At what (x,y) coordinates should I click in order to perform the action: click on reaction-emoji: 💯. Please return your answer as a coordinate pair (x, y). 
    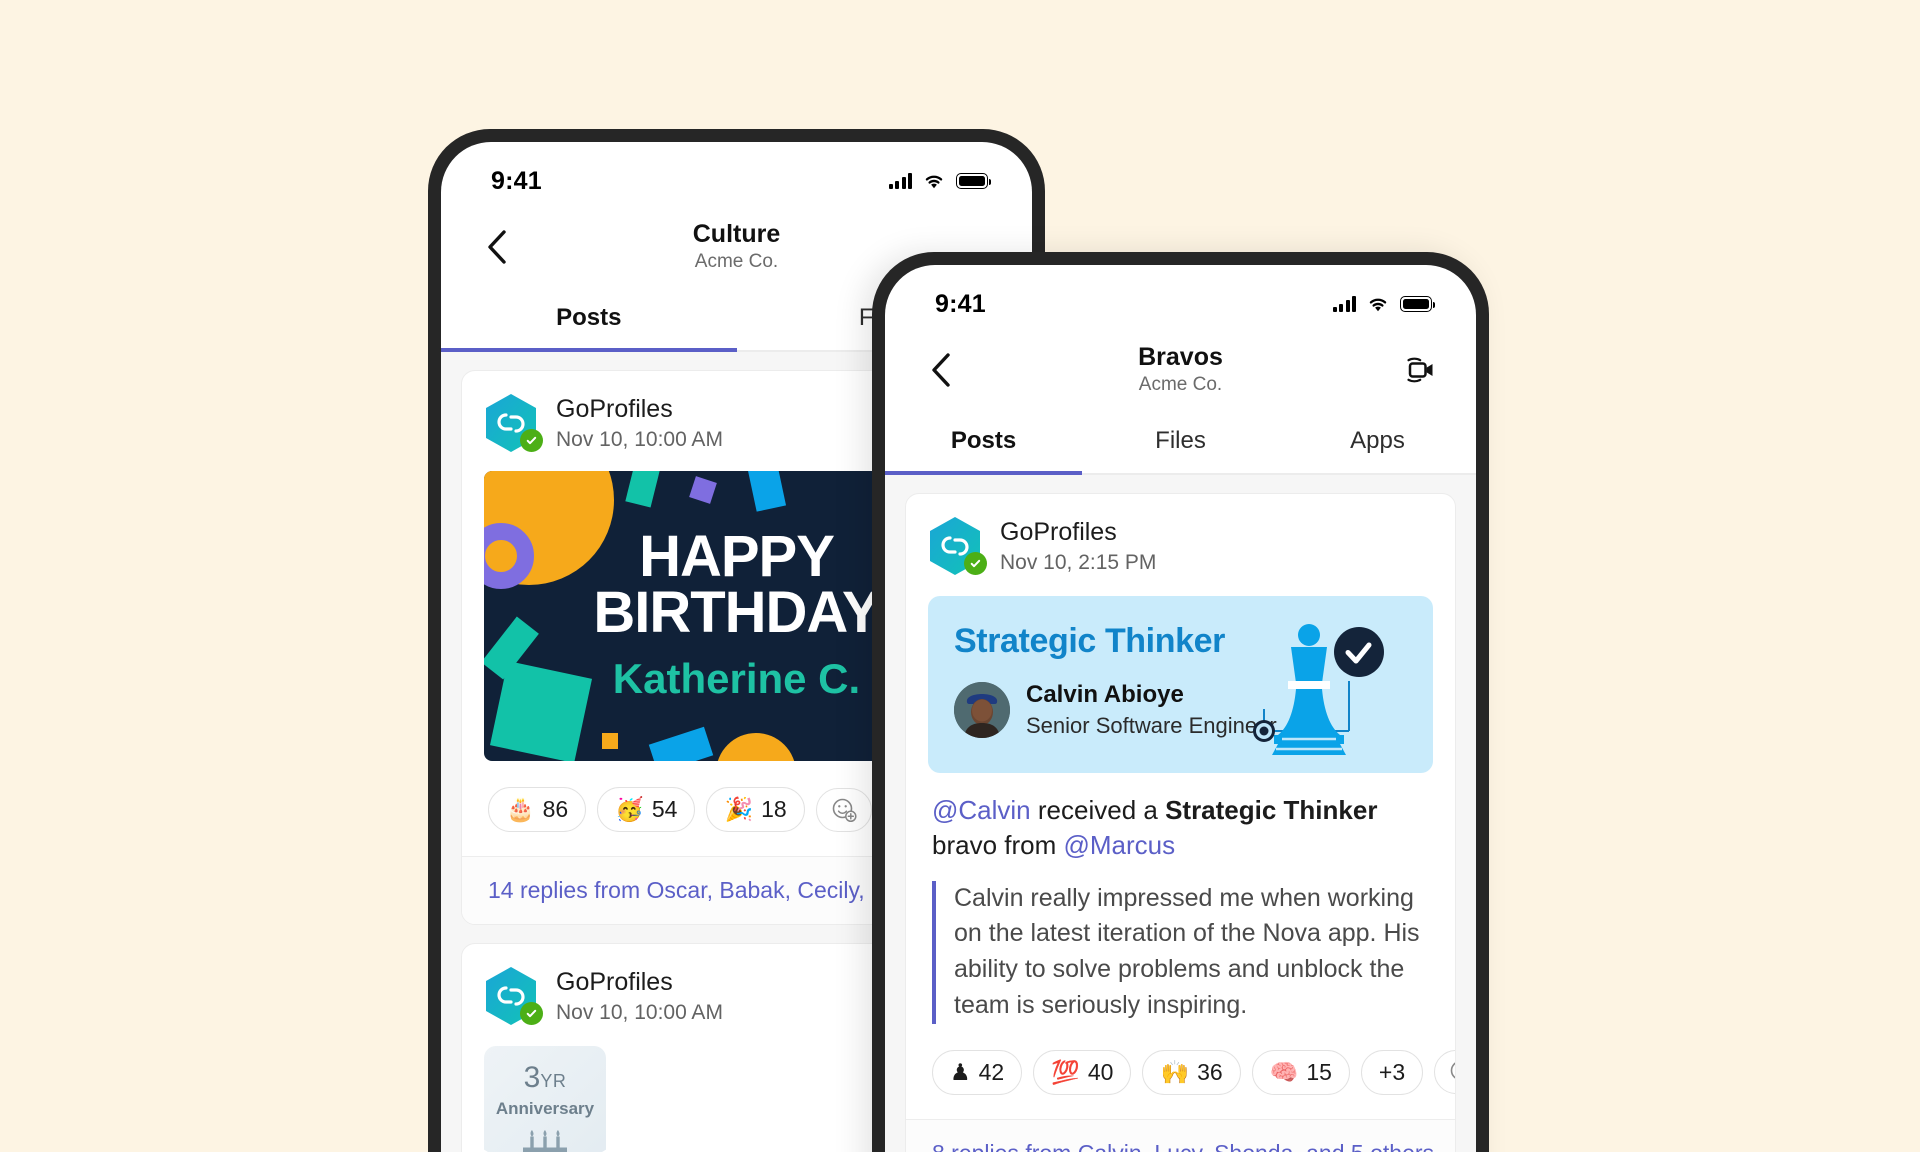
    Looking at the image, I should click on (1065, 1071).